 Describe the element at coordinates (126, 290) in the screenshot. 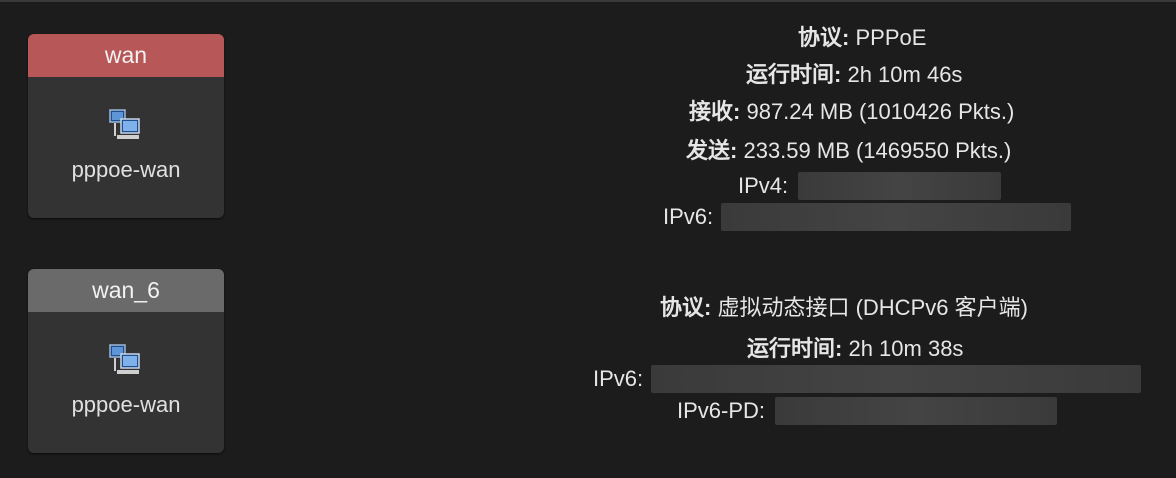

I see `interface-name-wan6: wan_6` at that location.